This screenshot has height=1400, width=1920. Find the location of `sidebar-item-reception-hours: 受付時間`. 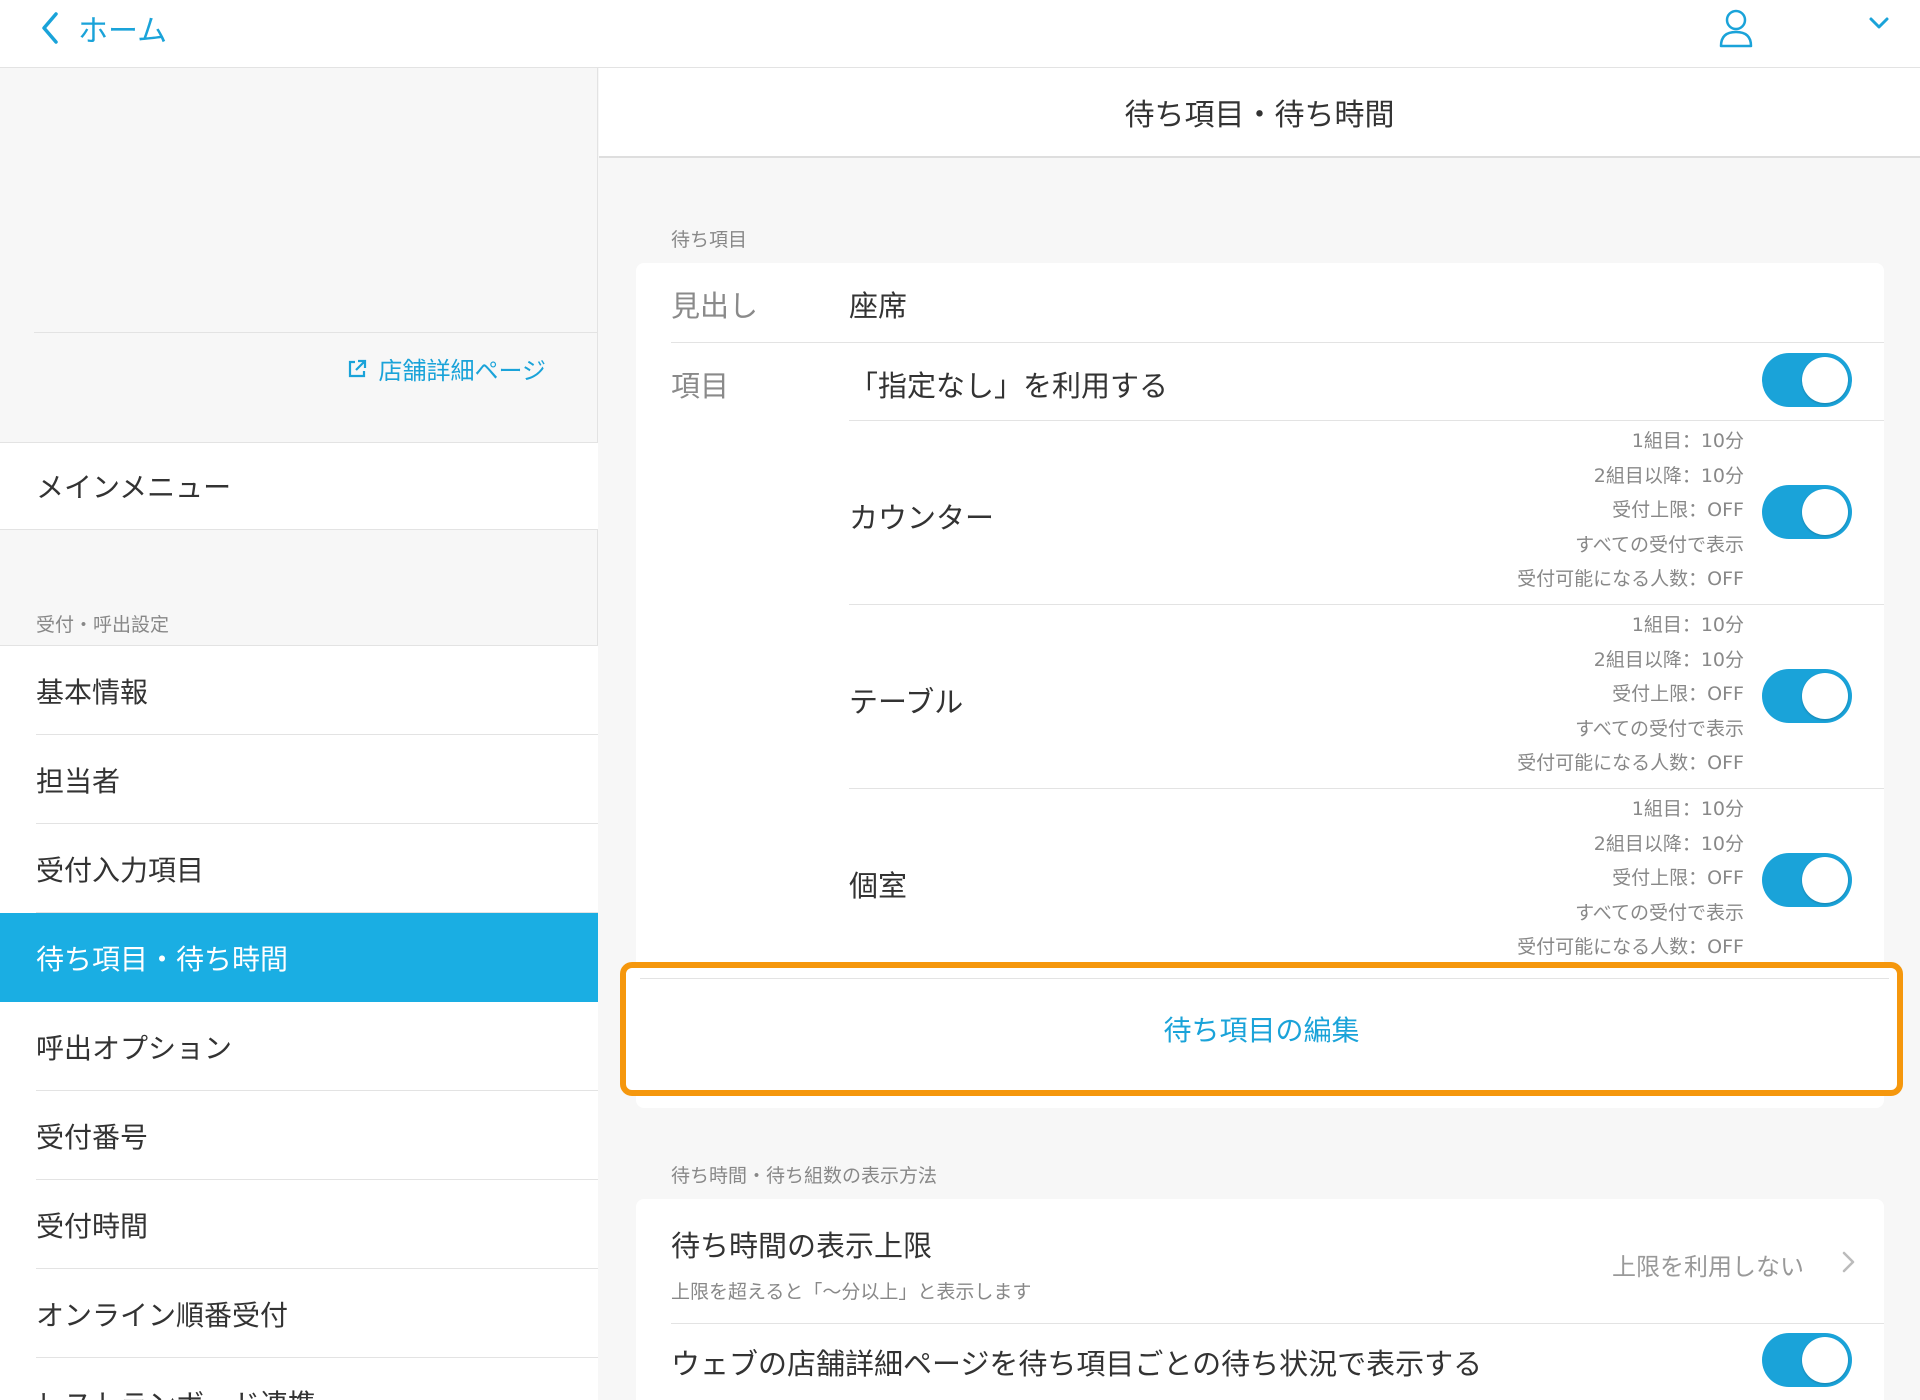

sidebar-item-reception-hours: 受付時間 is located at coordinates (299, 1224).